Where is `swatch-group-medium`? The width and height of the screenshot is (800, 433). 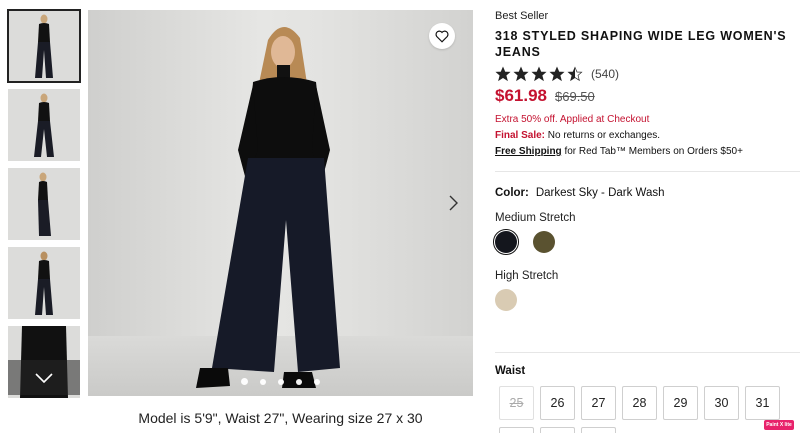
swatch-group-medium is located at coordinates (643, 242).